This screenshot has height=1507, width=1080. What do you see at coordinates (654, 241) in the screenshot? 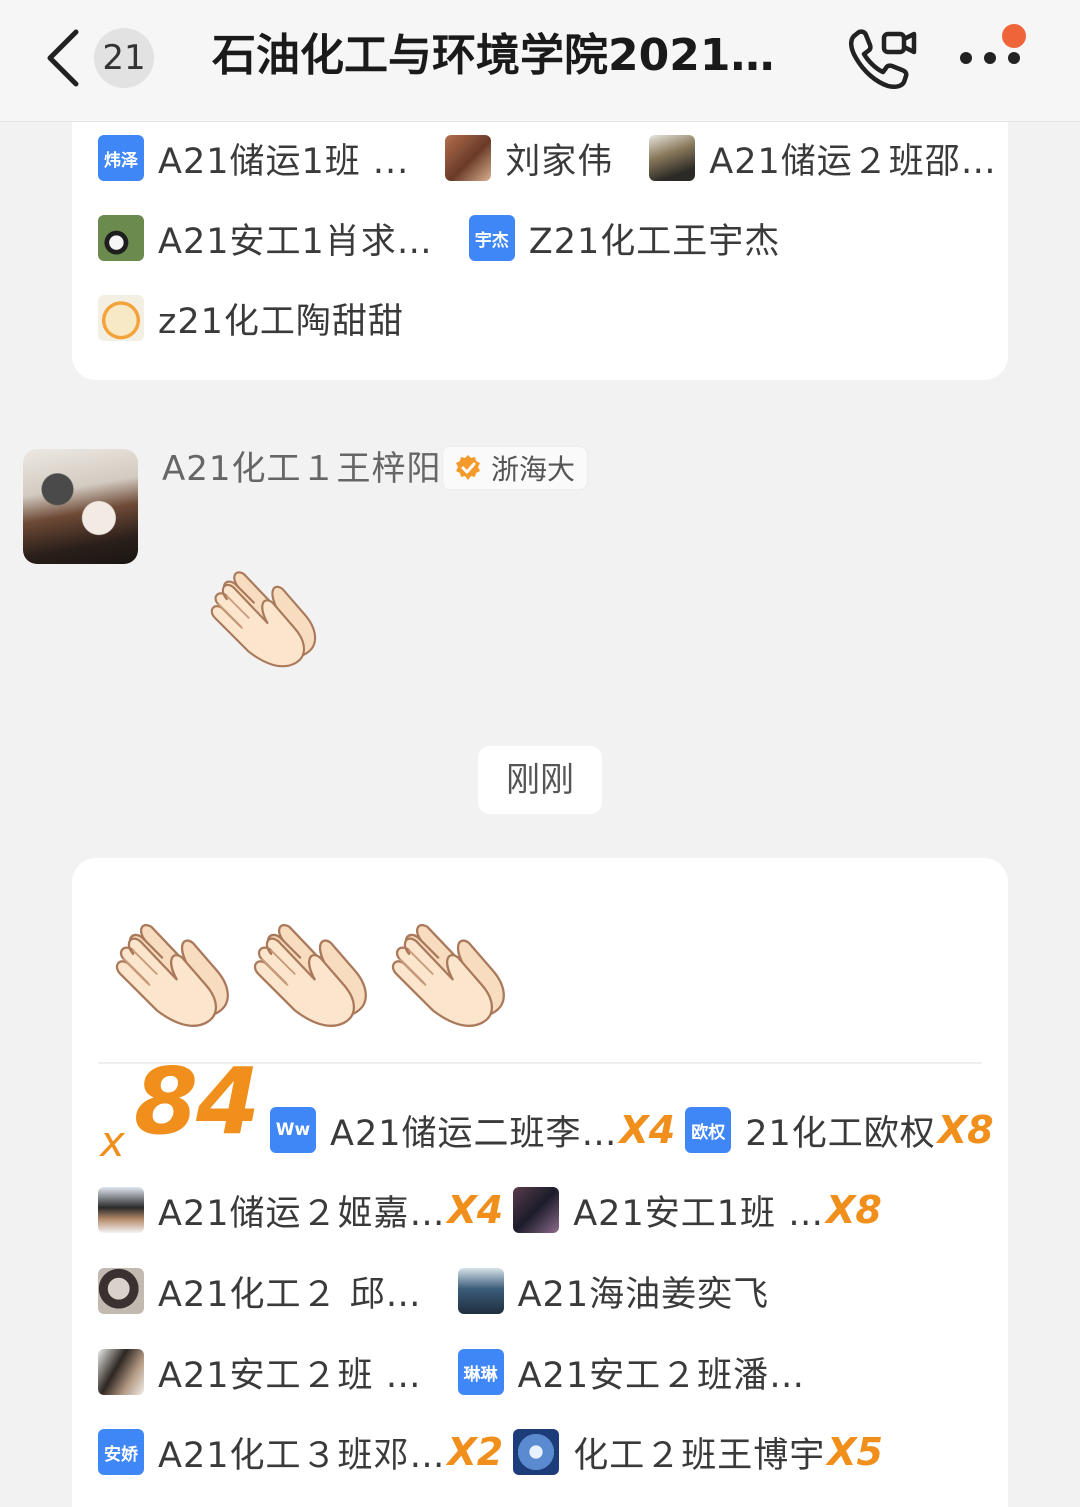
I see `liker-name: Z21化工王宇杰` at bounding box center [654, 241].